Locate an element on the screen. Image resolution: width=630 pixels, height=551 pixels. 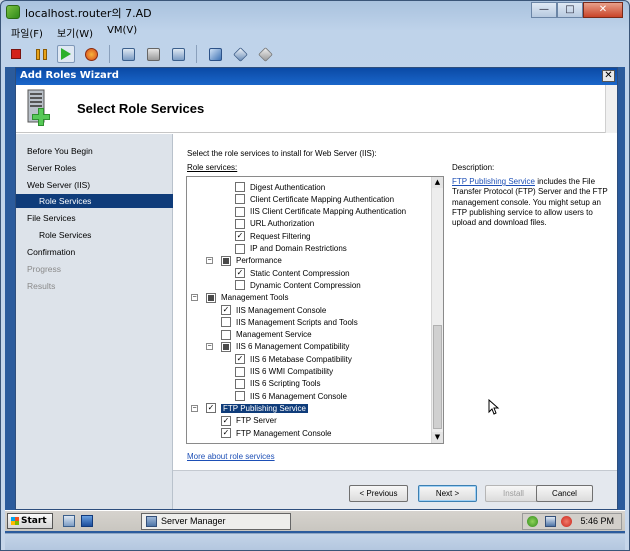
reset-icon is located at coordinates (91, 54).